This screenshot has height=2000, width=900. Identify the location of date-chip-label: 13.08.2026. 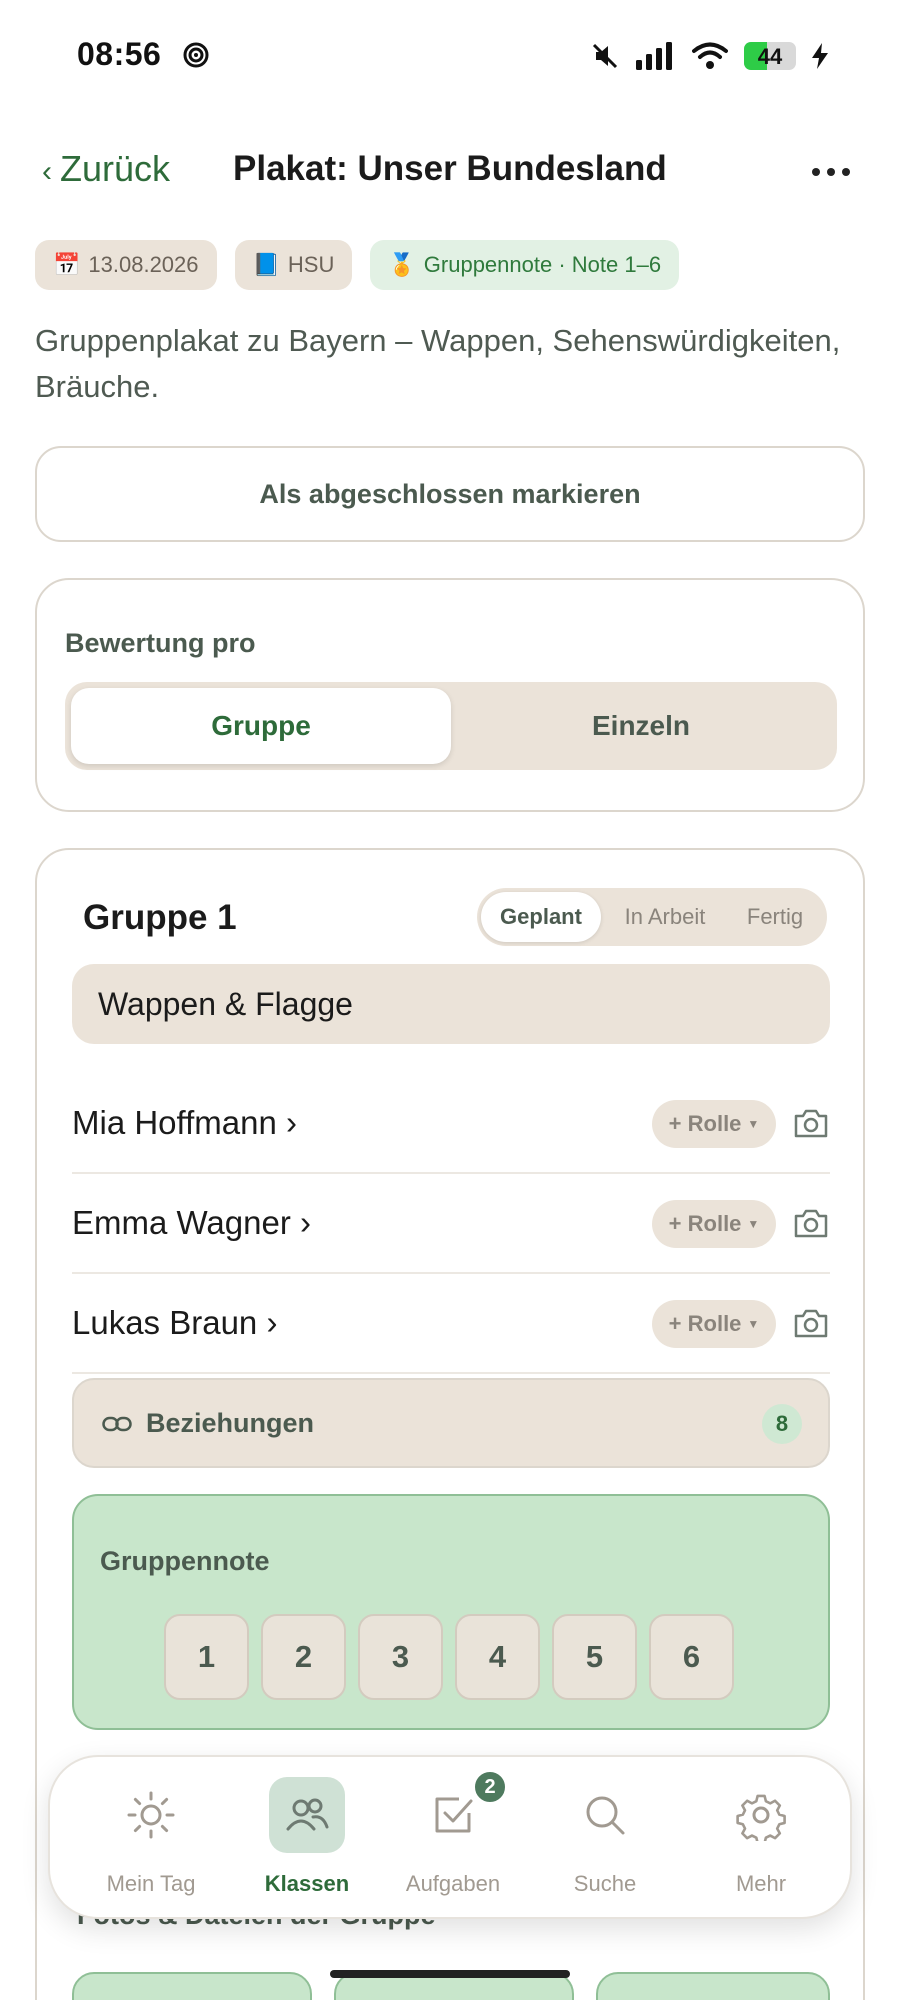
(143, 264).